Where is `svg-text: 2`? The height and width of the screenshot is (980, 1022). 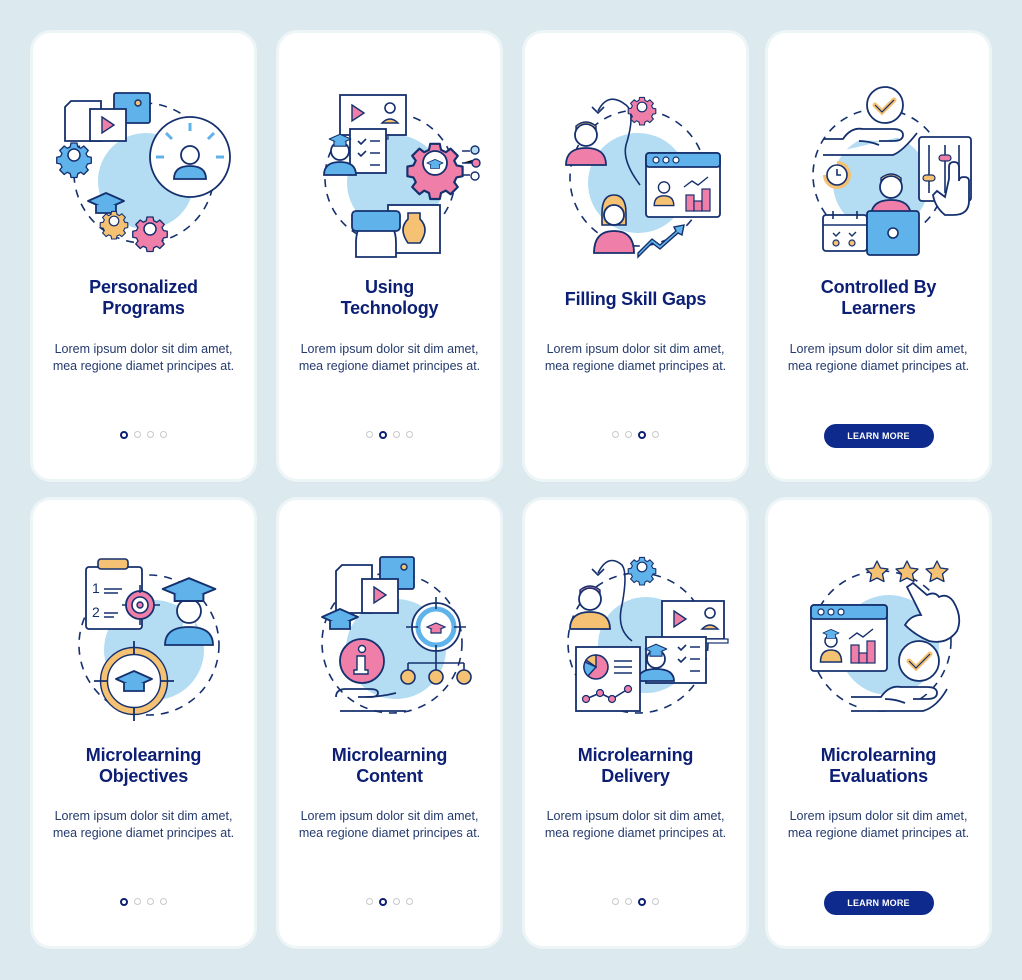 svg-text: 2 is located at coordinates (96, 612).